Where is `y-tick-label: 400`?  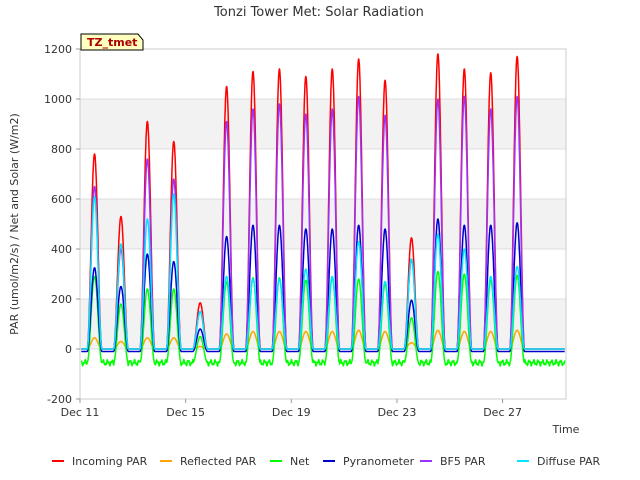 y-tick-label: 400 is located at coordinates (61, 249).